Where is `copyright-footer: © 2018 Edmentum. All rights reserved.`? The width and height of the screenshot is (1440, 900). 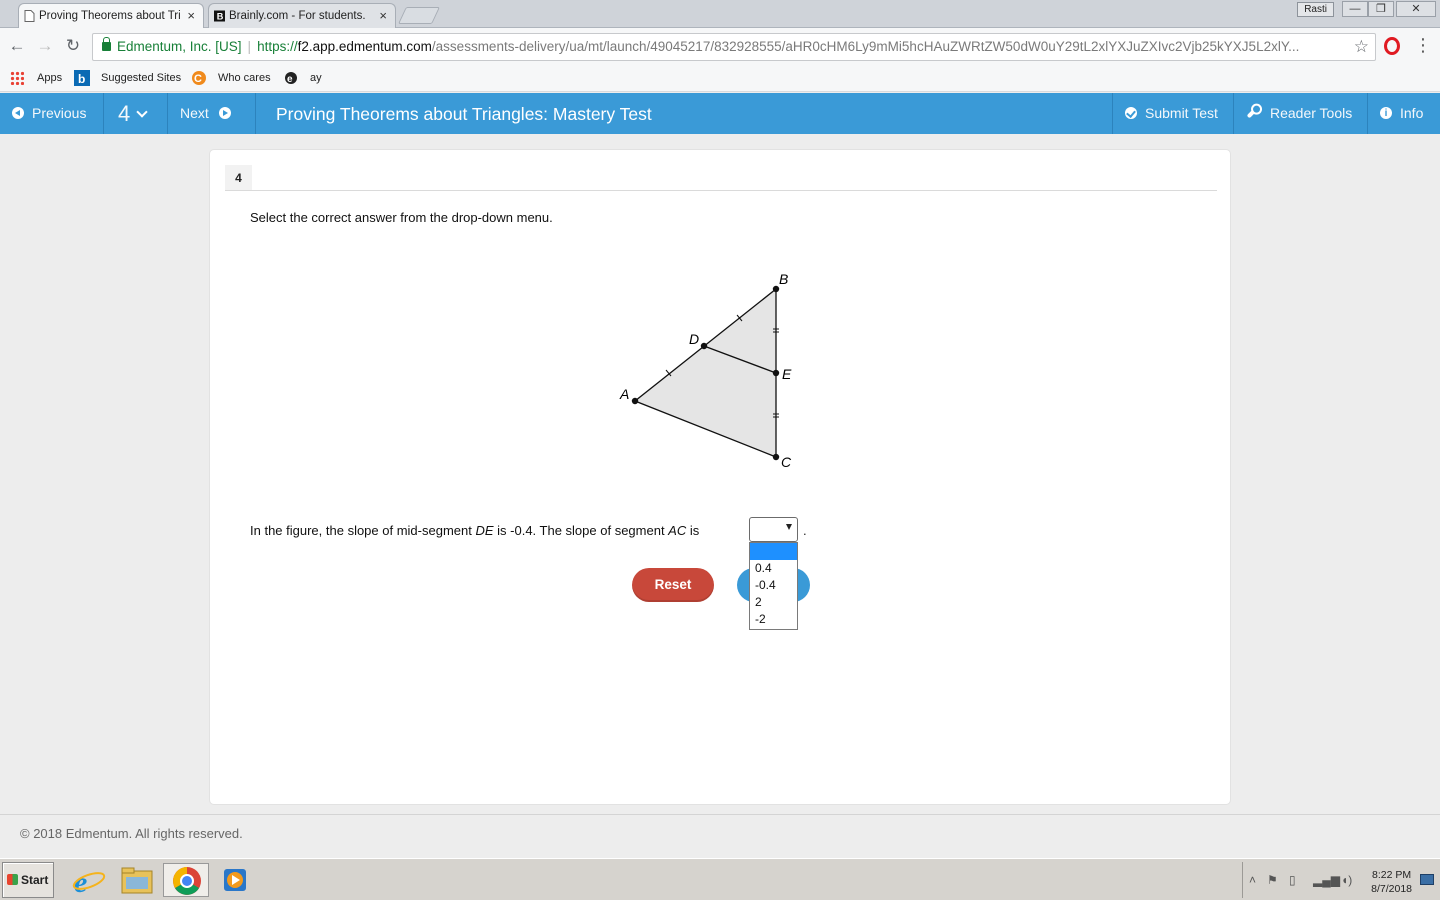
copyright-footer: © 2018 Edmentum. All rights reserved. is located at coordinates (131, 833).